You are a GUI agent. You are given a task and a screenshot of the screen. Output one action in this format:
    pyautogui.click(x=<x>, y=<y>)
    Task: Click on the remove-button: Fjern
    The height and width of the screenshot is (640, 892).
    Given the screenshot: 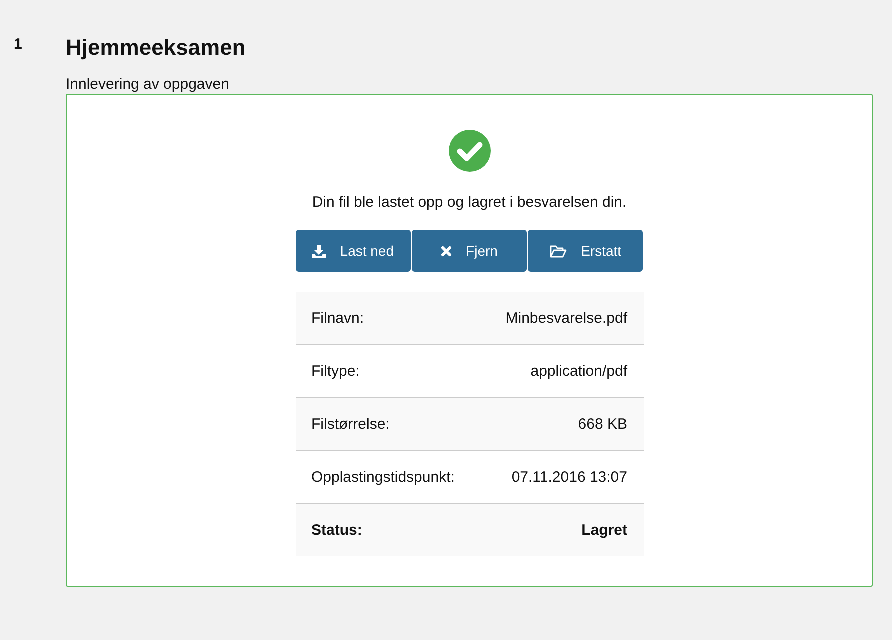 What is the action you would take?
    pyautogui.click(x=470, y=251)
    